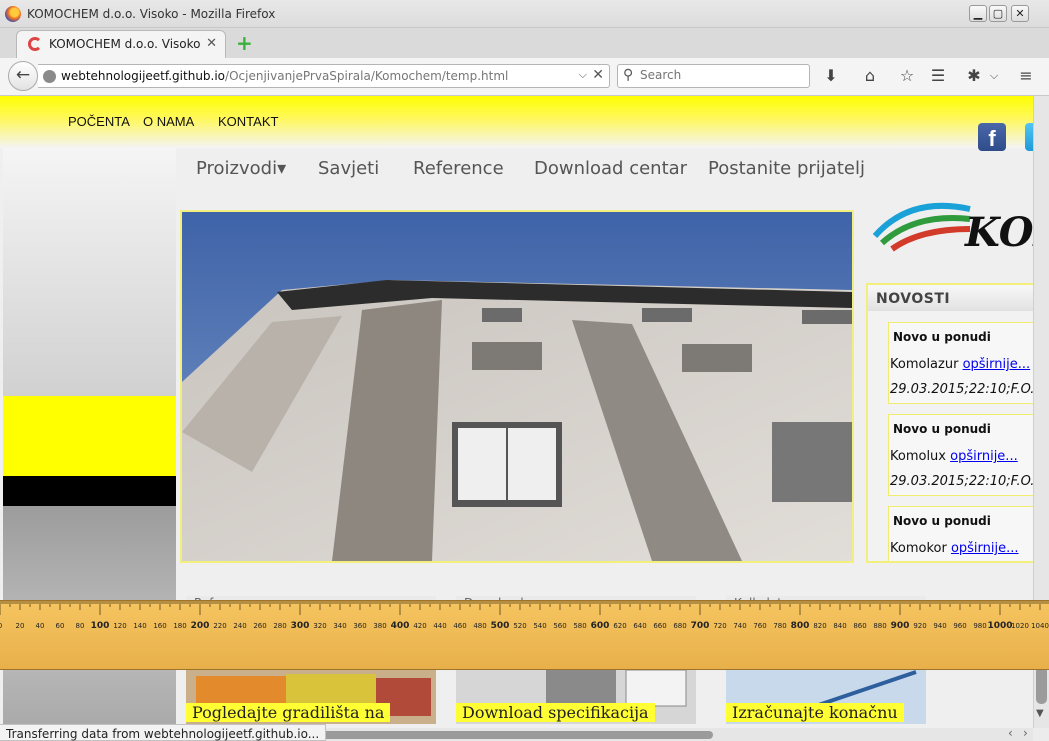 The image size is (1049, 741). What do you see at coordinates (598, 75) in the screenshot?
I see `stop-icon: ✕` at bounding box center [598, 75].